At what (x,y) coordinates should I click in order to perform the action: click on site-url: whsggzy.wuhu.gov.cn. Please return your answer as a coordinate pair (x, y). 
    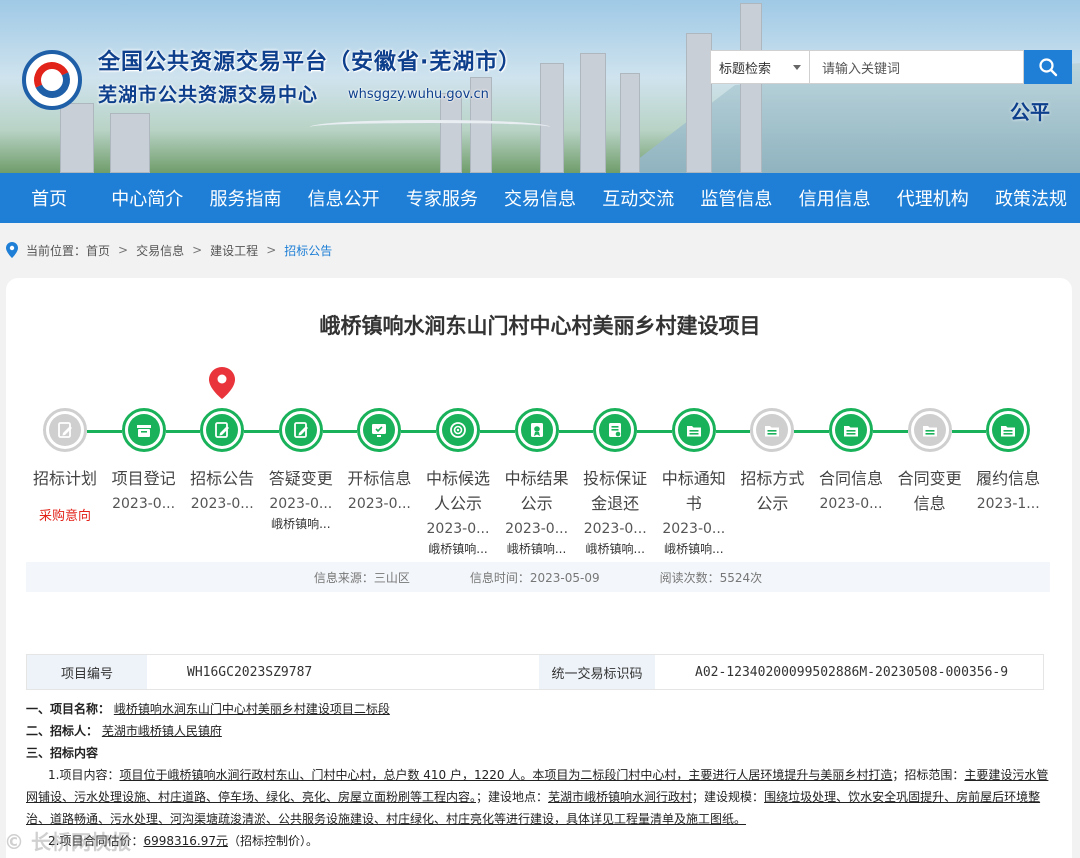
    Looking at the image, I should click on (418, 94).